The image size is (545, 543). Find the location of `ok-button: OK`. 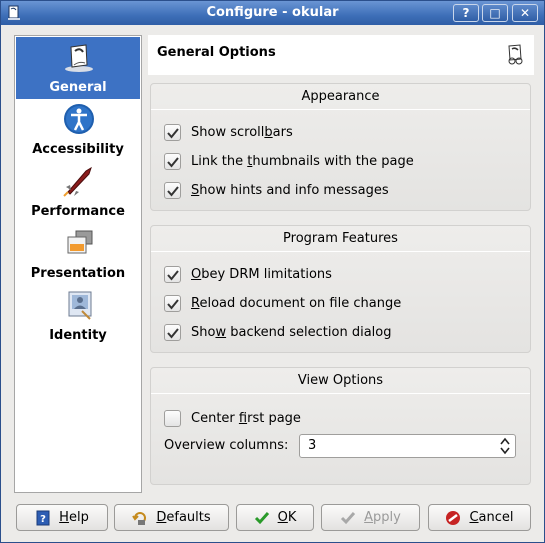

ok-button: OK is located at coordinates (275, 517).